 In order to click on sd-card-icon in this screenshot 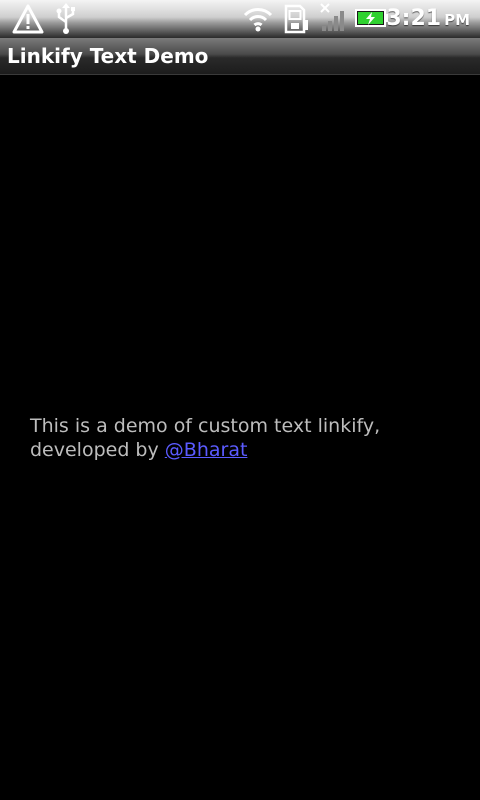, I will do `click(296, 19)`.